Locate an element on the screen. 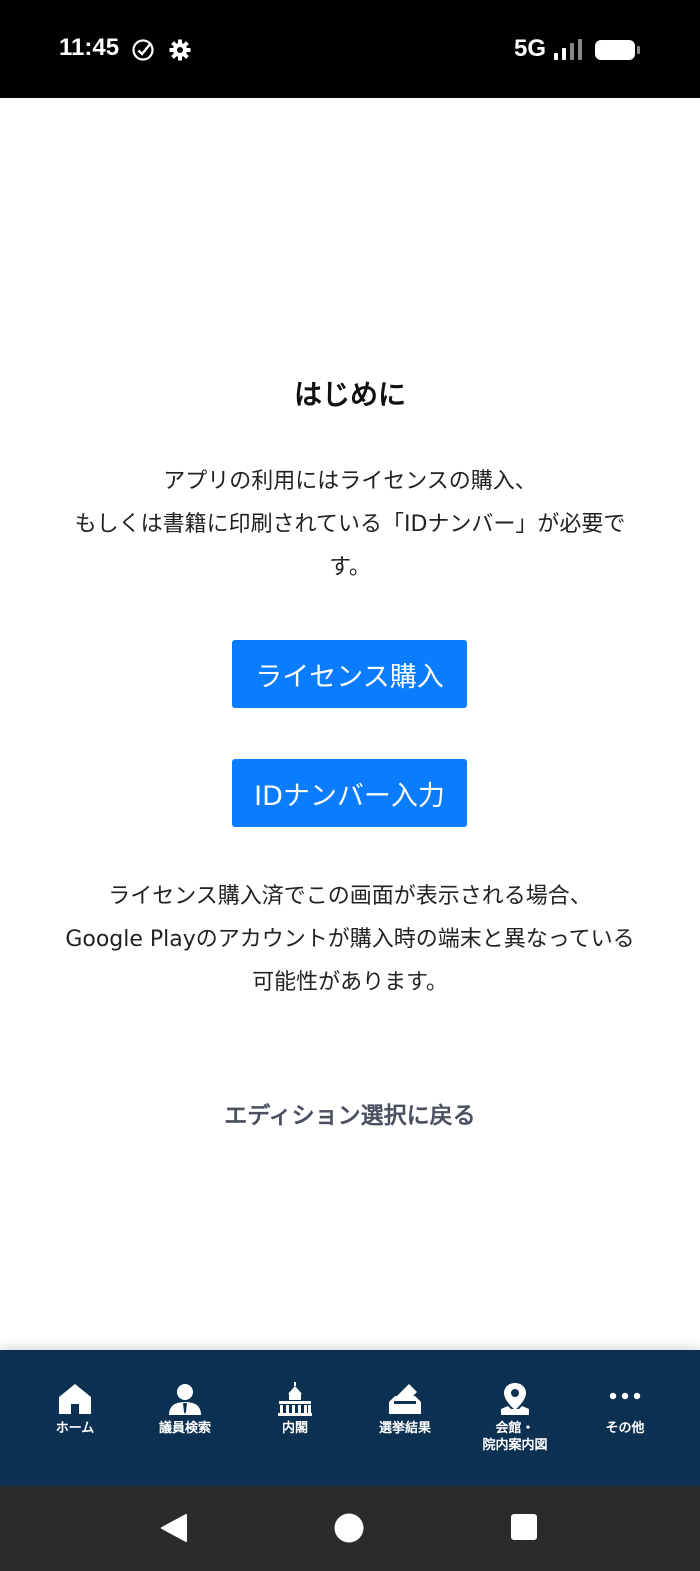 This screenshot has width=700, height=1571. tab-label: 会館・ 院内案内図 is located at coordinates (514, 1437).